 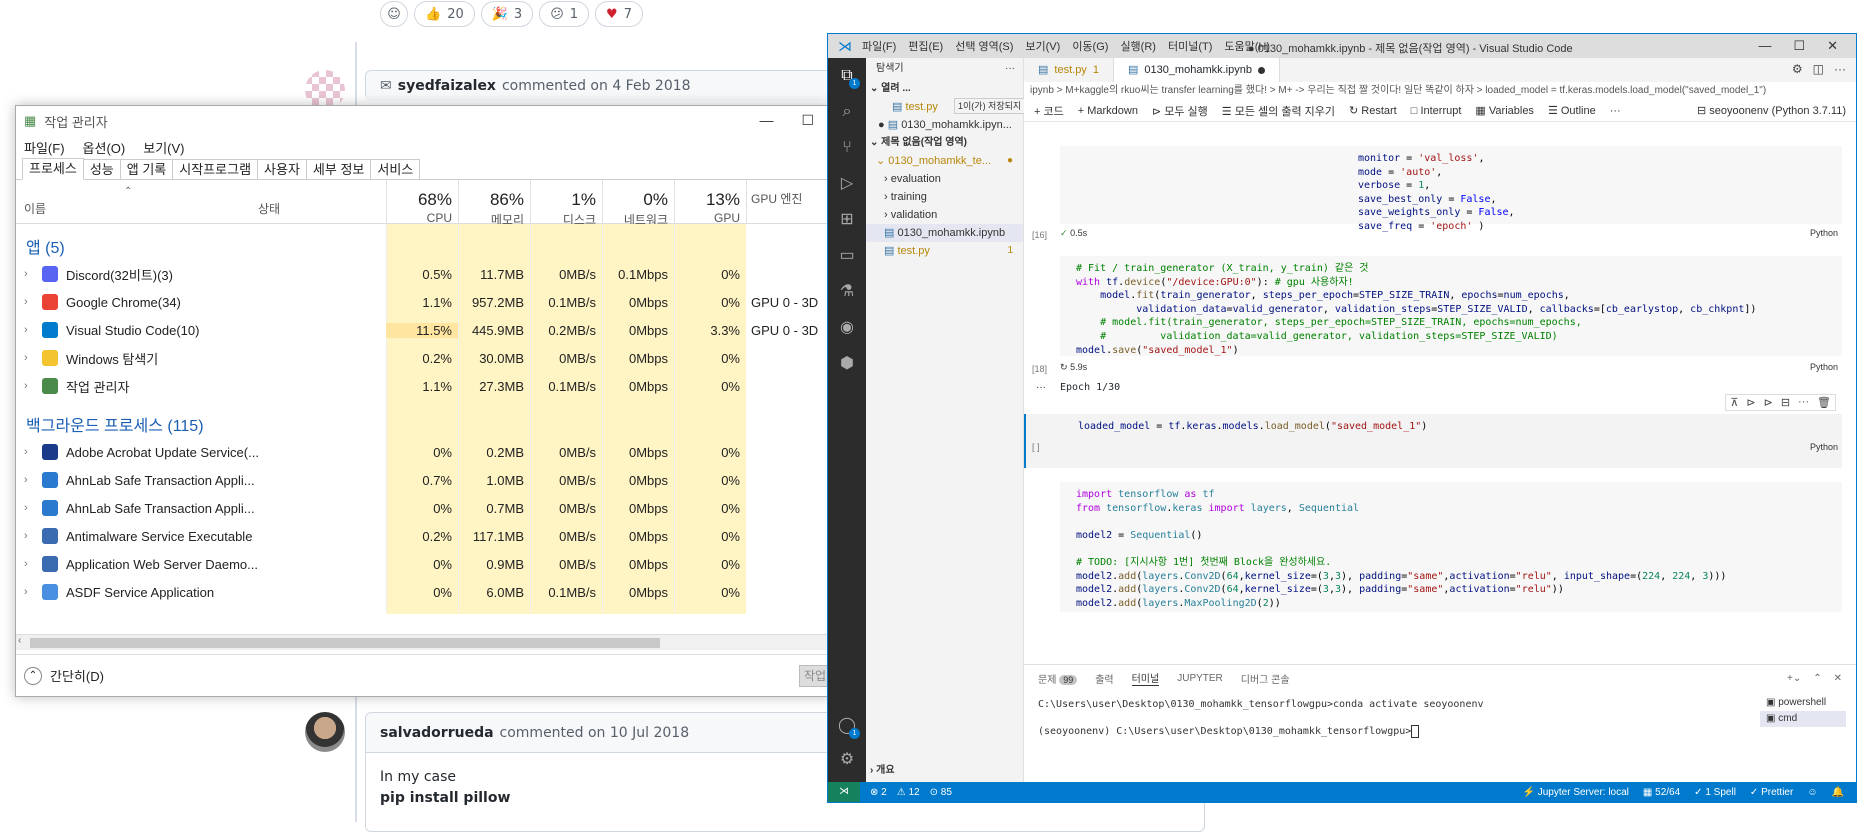 I want to click on tab-performance: 성능, so click(x=101, y=169).